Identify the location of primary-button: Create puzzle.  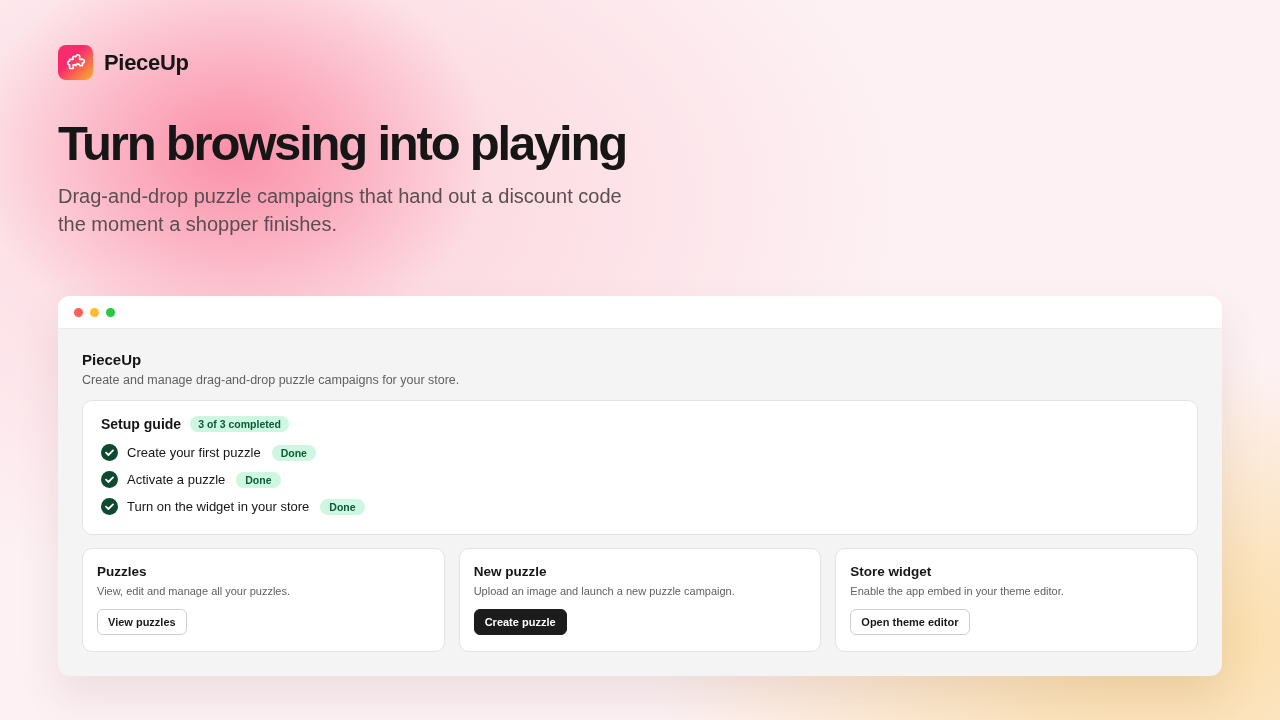
(520, 622).